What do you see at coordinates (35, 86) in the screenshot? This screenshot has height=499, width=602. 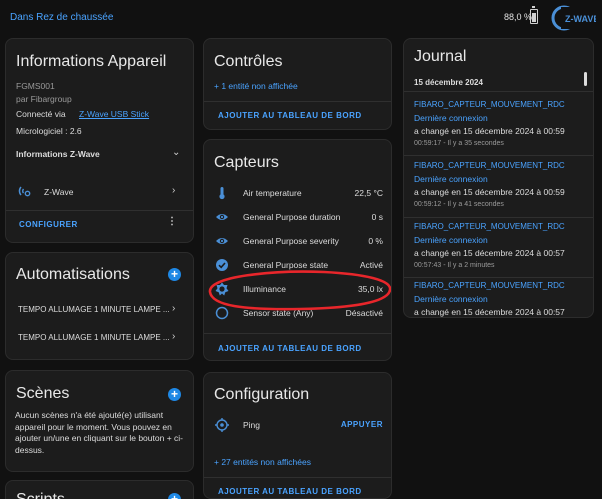 I see `device-model: FGMS001` at bounding box center [35, 86].